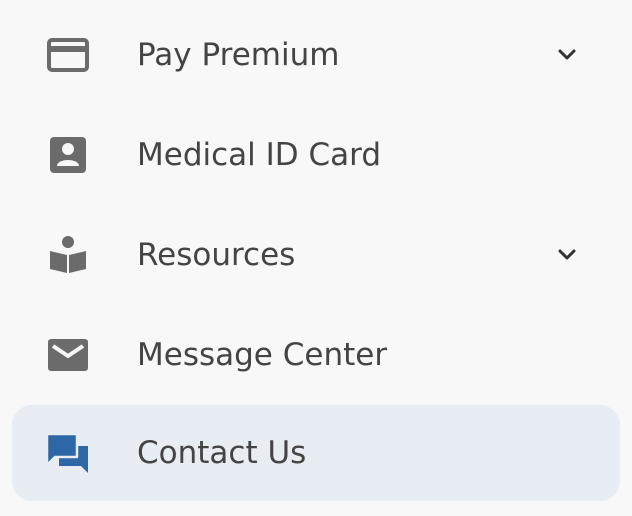 This screenshot has height=516, width=632. Describe the element at coordinates (68, 453) in the screenshot. I see `chat-bubbles-icon` at that location.